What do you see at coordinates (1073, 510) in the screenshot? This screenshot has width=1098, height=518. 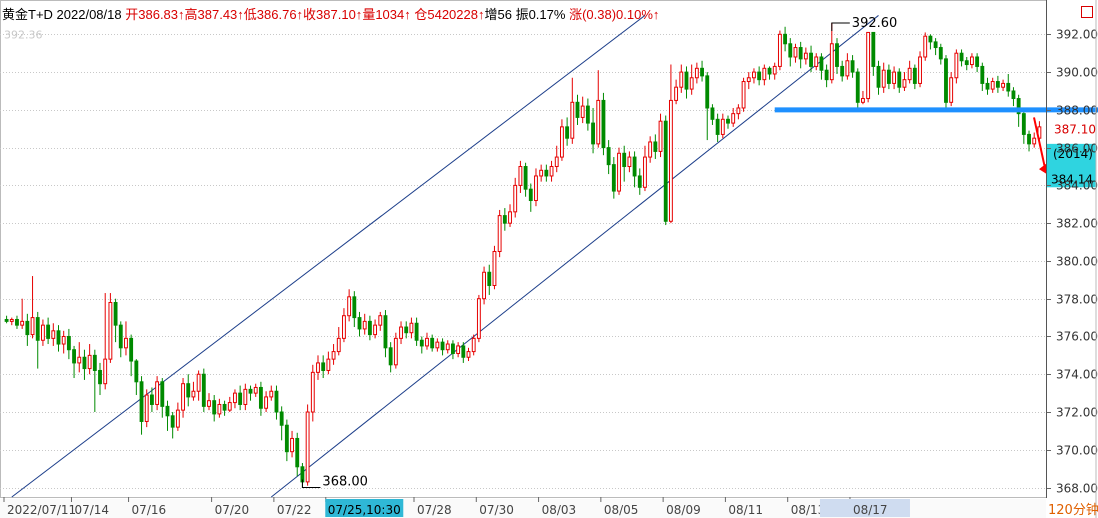 I see `interval-label: 120分钟` at bounding box center [1073, 510].